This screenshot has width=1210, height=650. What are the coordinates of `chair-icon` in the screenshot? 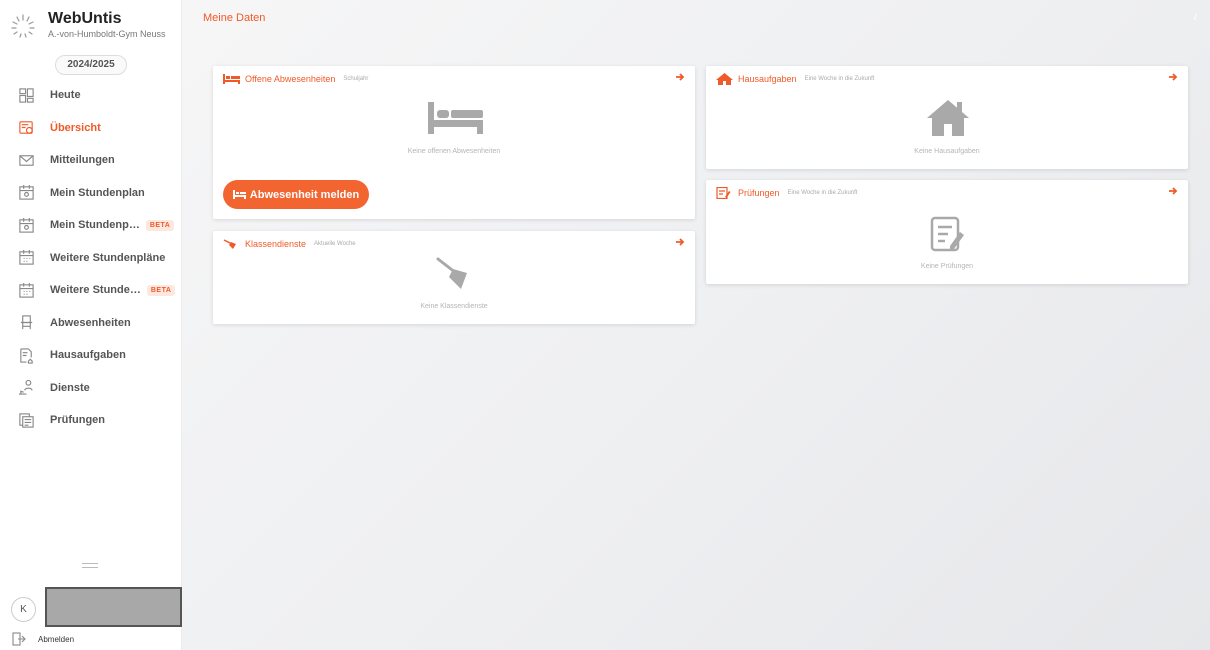 It's located at (26, 323).